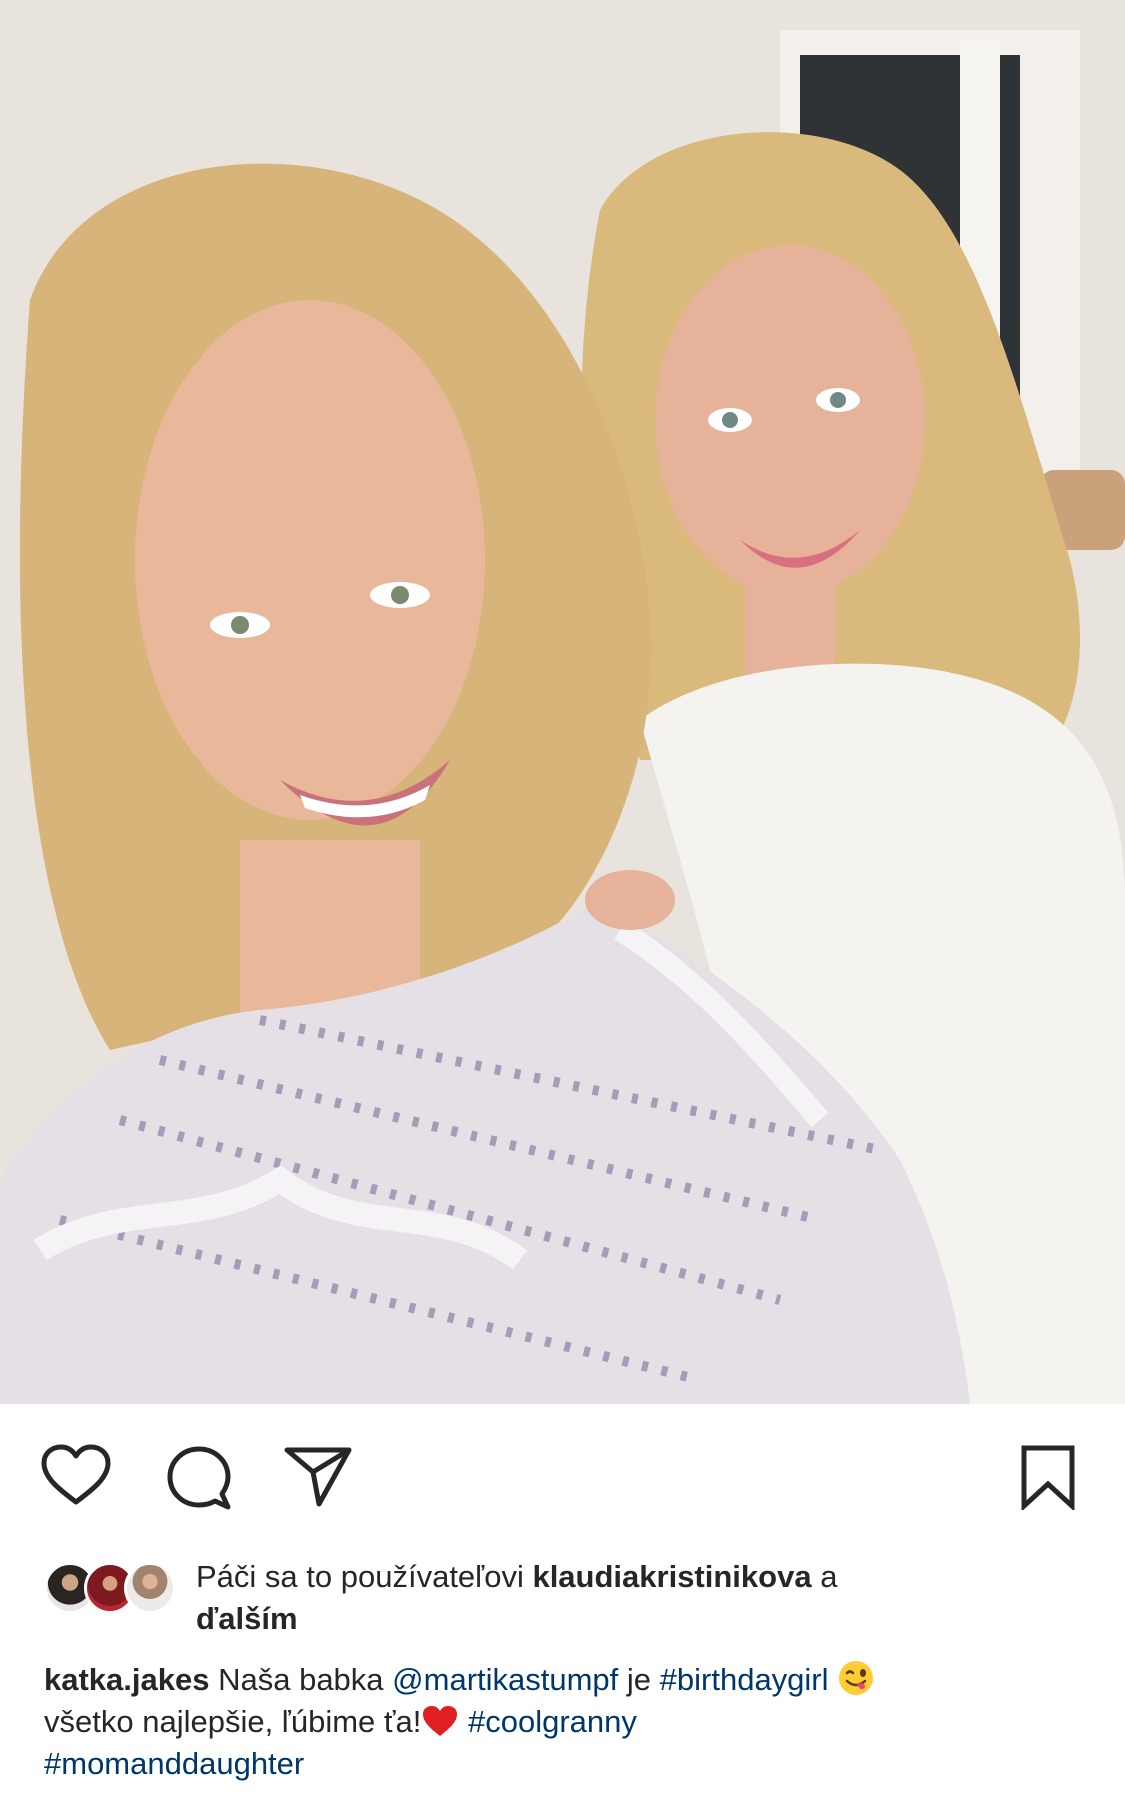  I want to click on caption-text-2: je, so click(639, 1679).